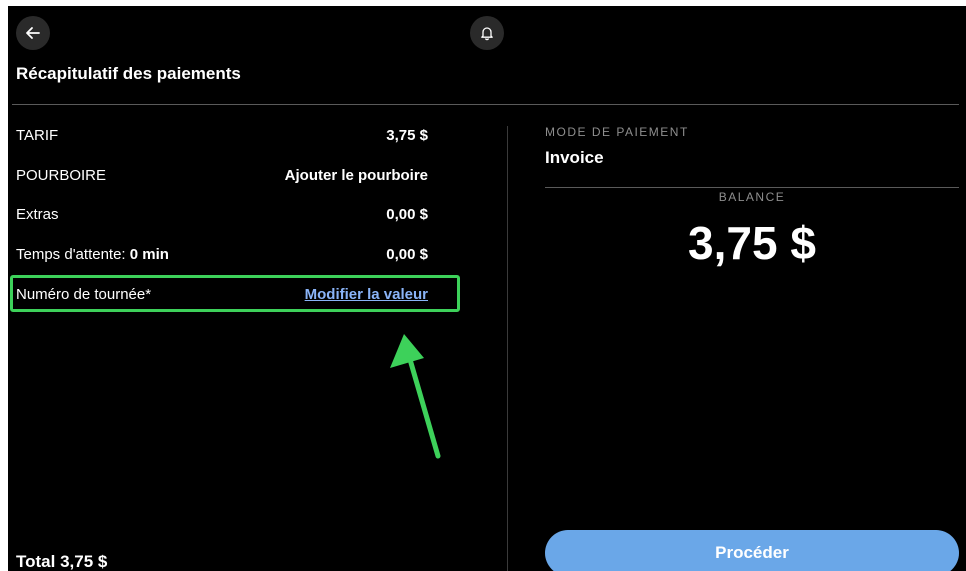 The width and height of the screenshot is (966, 571). I want to click on balance-label: BALANCE, so click(752, 197).